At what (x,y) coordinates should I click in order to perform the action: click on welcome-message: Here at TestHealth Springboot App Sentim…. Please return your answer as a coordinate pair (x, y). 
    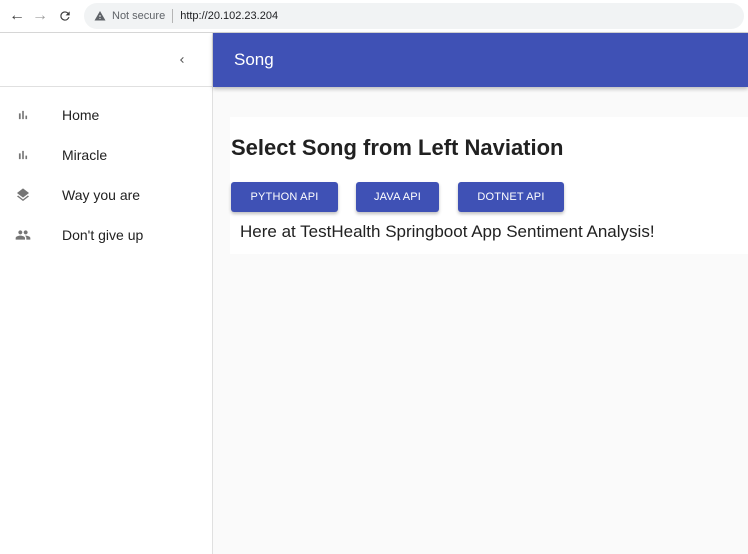
    Looking at the image, I should click on (447, 231).